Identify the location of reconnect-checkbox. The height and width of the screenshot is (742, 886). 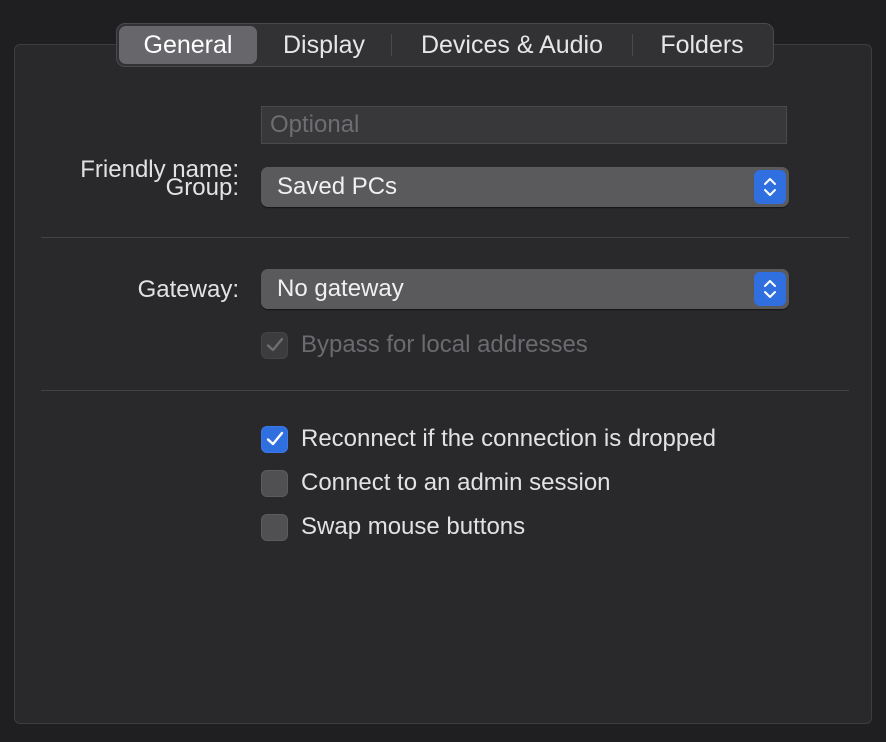
(274, 439).